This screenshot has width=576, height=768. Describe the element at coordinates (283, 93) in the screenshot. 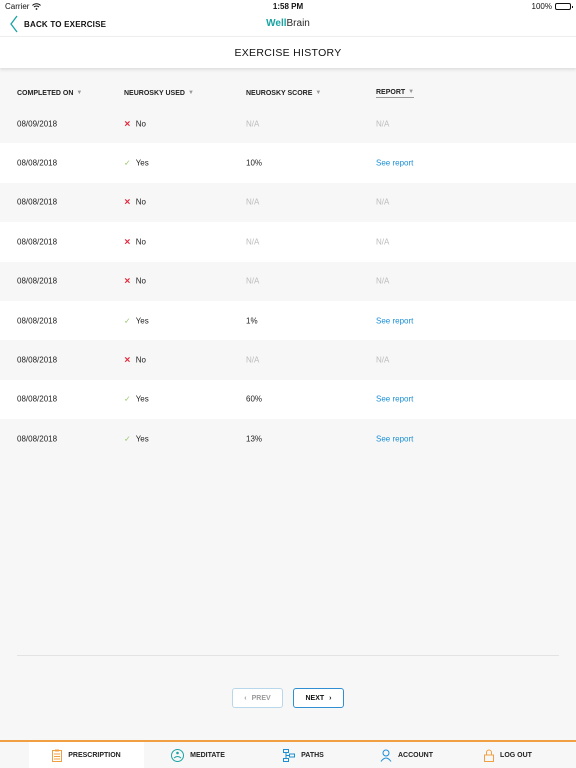

I see `column-header-neurosky-score: NEUROSKY SCORE ▼` at that location.